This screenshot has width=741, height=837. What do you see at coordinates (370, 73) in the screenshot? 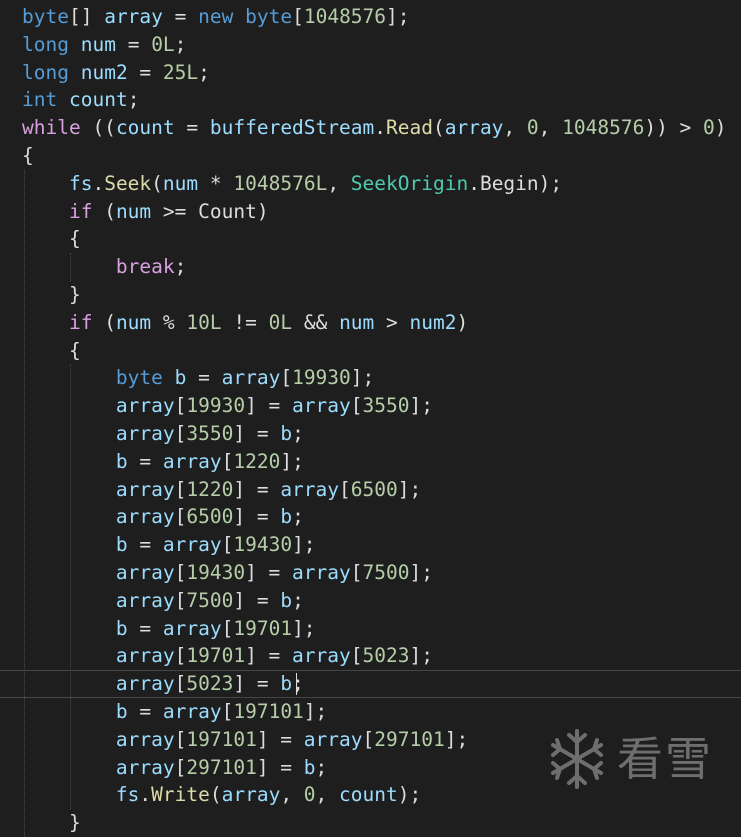
I see `code-line: long num2 = 25L;` at bounding box center [370, 73].